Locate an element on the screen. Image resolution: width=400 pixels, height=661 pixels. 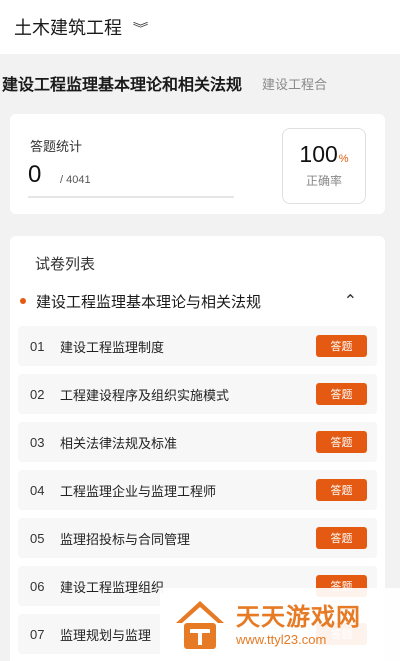
paper-group-header: 建设工程监理基本理论与相关法规 ⌃ is located at coordinates (197, 301).